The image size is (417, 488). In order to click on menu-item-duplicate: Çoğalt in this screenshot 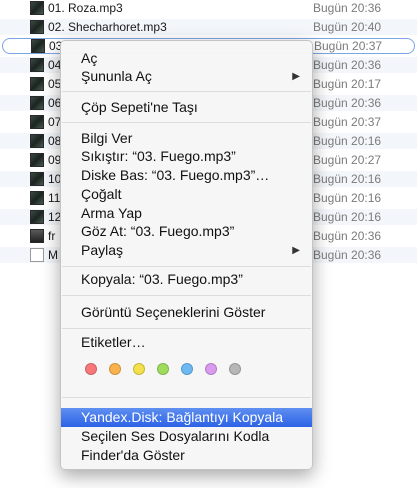, I will do `click(186, 194)`.